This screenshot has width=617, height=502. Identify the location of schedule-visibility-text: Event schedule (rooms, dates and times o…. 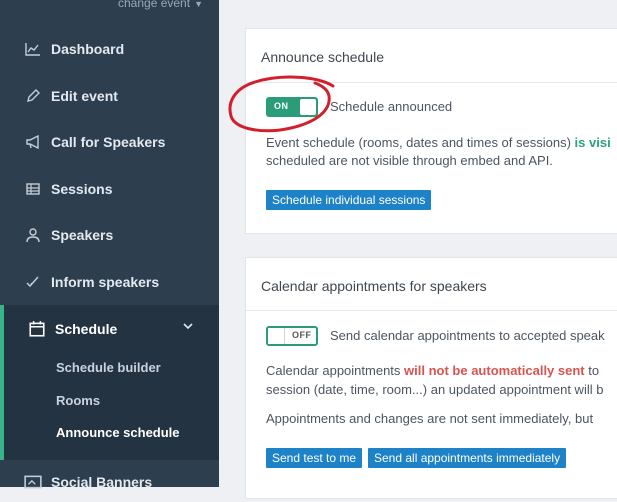
(438, 142).